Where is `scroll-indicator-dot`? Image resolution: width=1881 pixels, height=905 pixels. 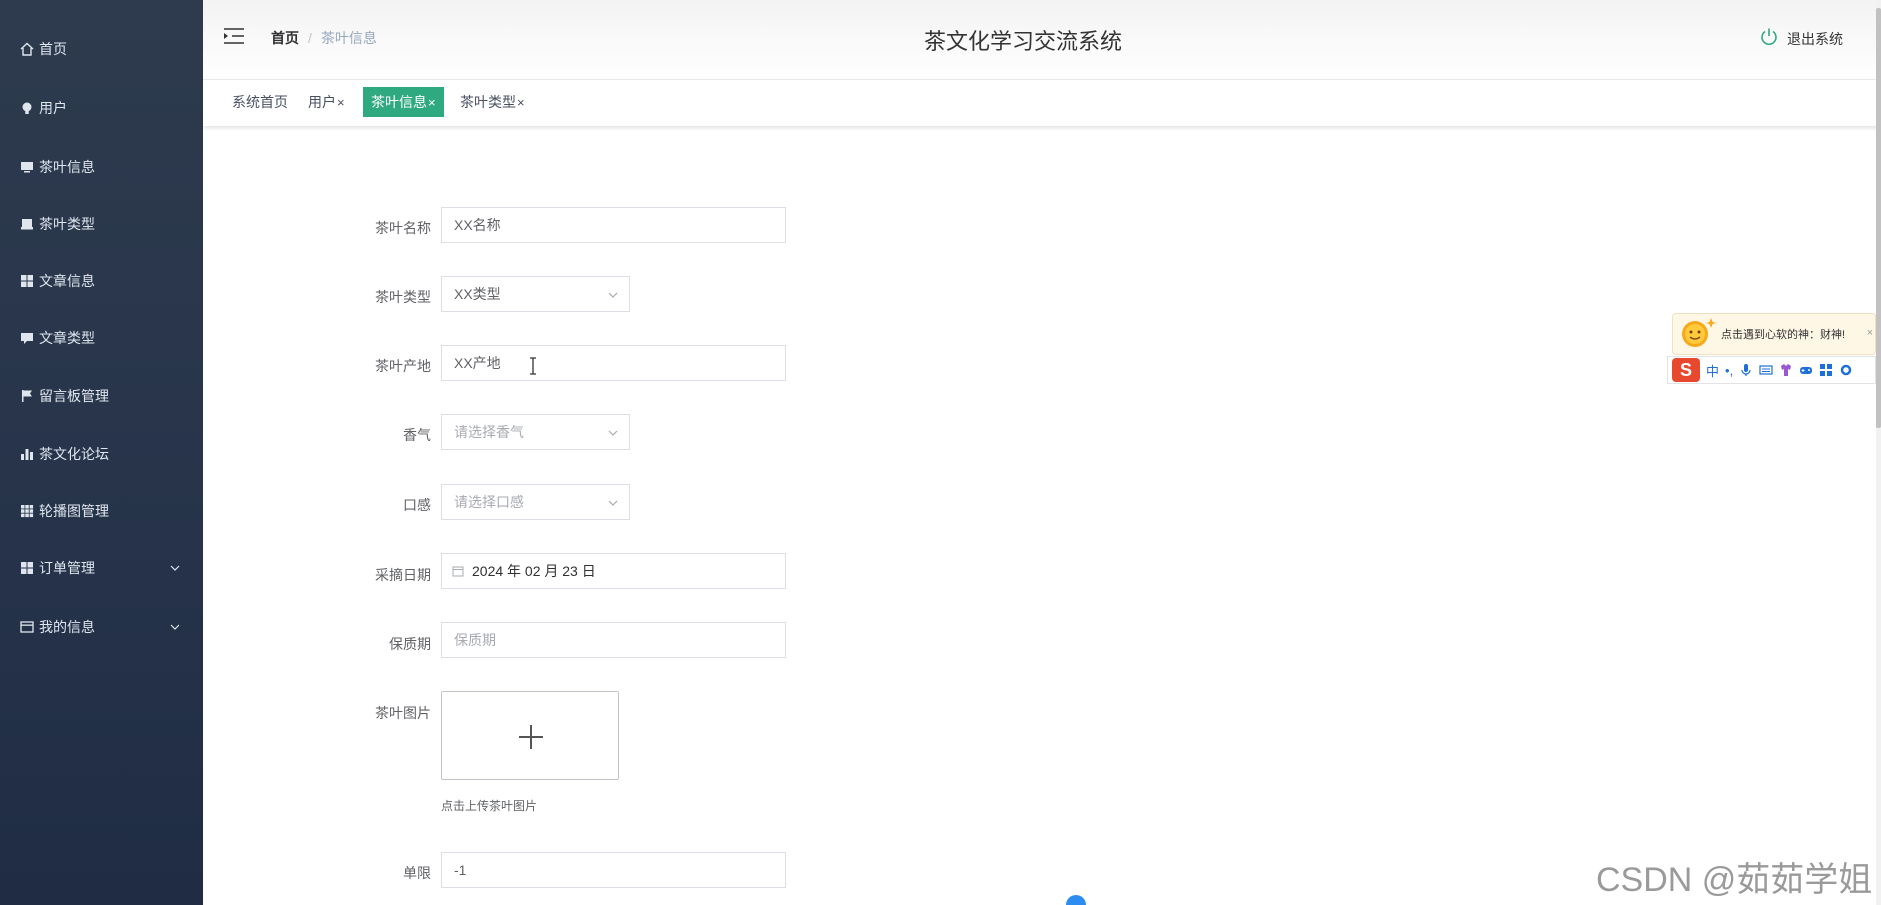
scroll-indicator-dot is located at coordinates (1076, 900).